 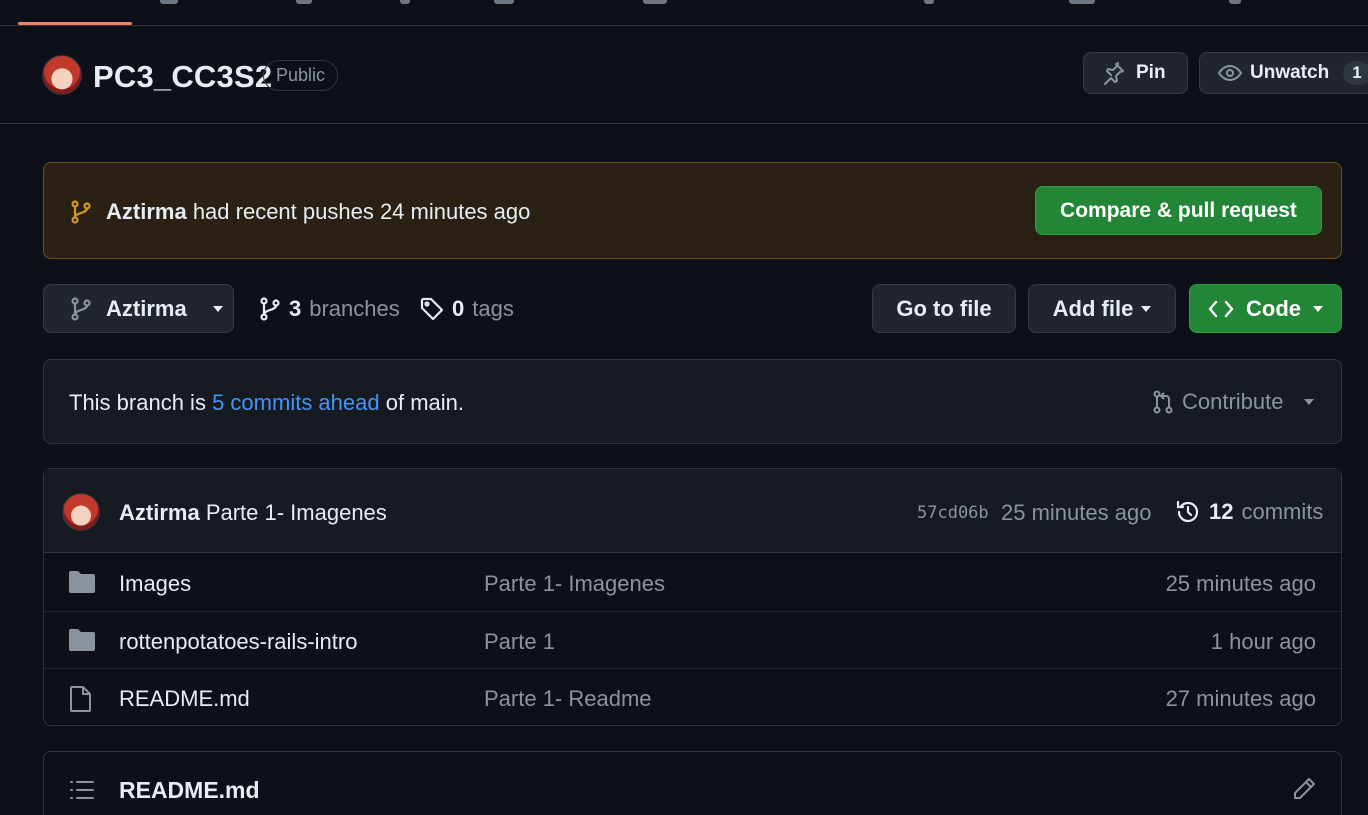 I want to click on tags-count: 0, so click(x=458, y=308).